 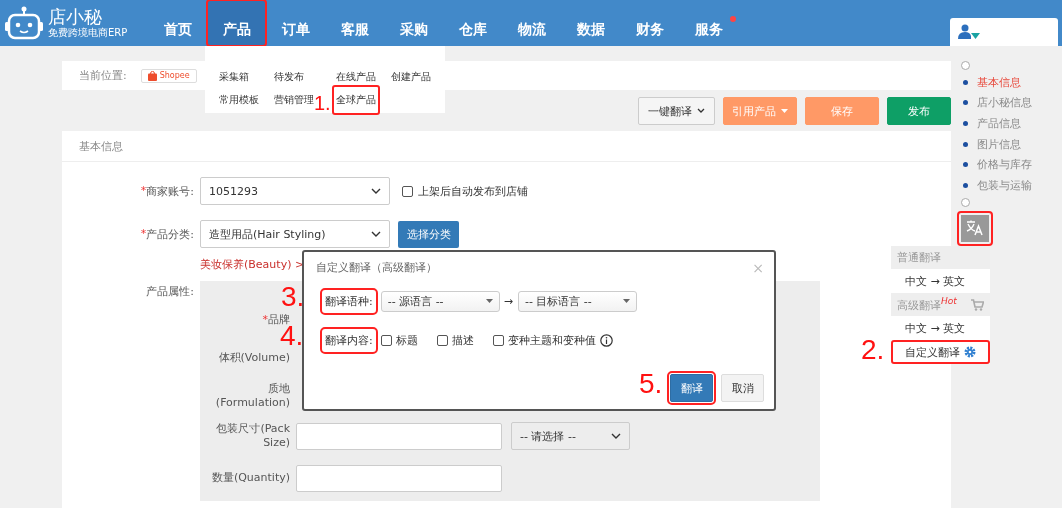 What do you see at coordinates (356, 76) in the screenshot?
I see `menu-item: 在线产品` at bounding box center [356, 76].